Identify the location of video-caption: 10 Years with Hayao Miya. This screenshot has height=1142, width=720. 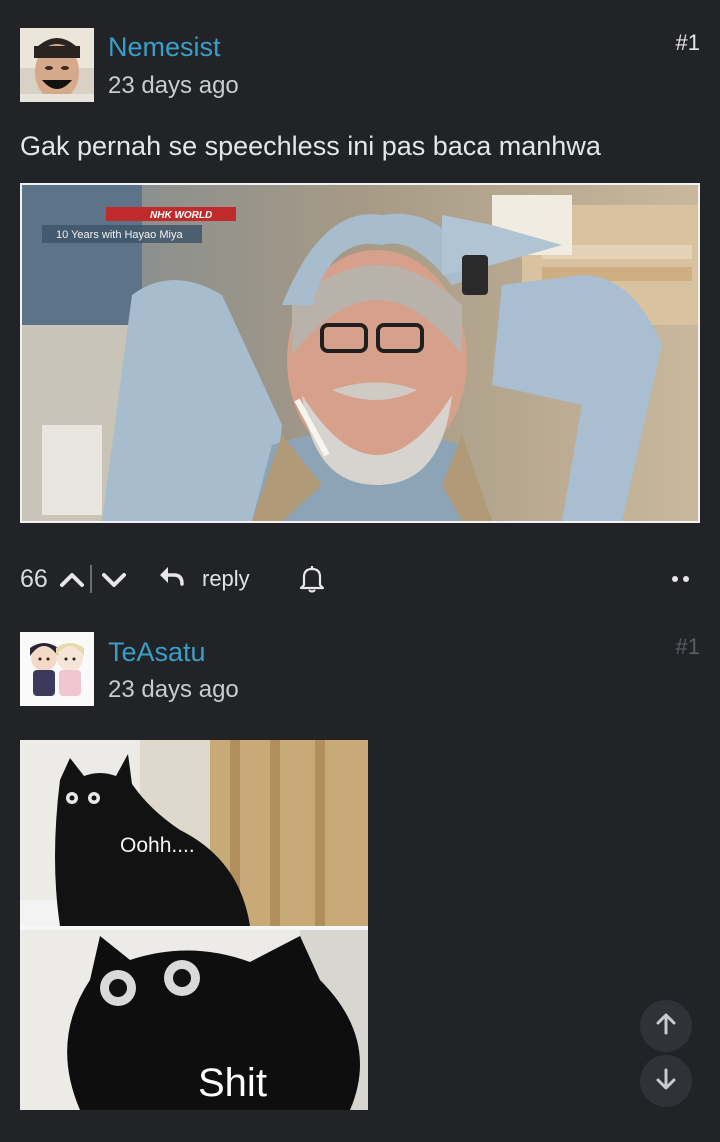
(119, 235).